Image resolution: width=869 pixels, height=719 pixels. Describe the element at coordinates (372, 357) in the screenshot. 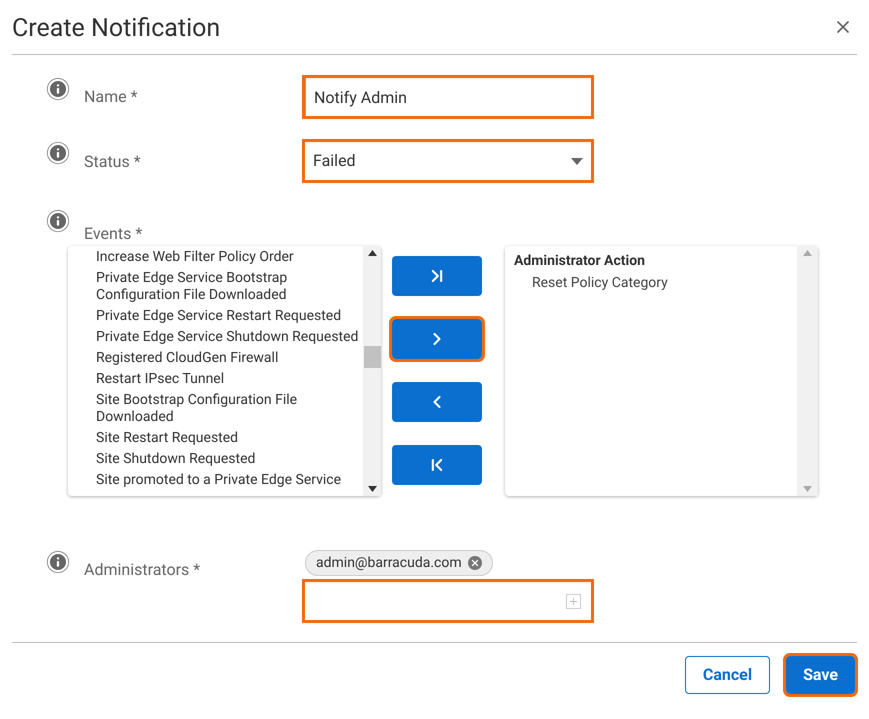

I see `scrollbar-thumb` at that location.